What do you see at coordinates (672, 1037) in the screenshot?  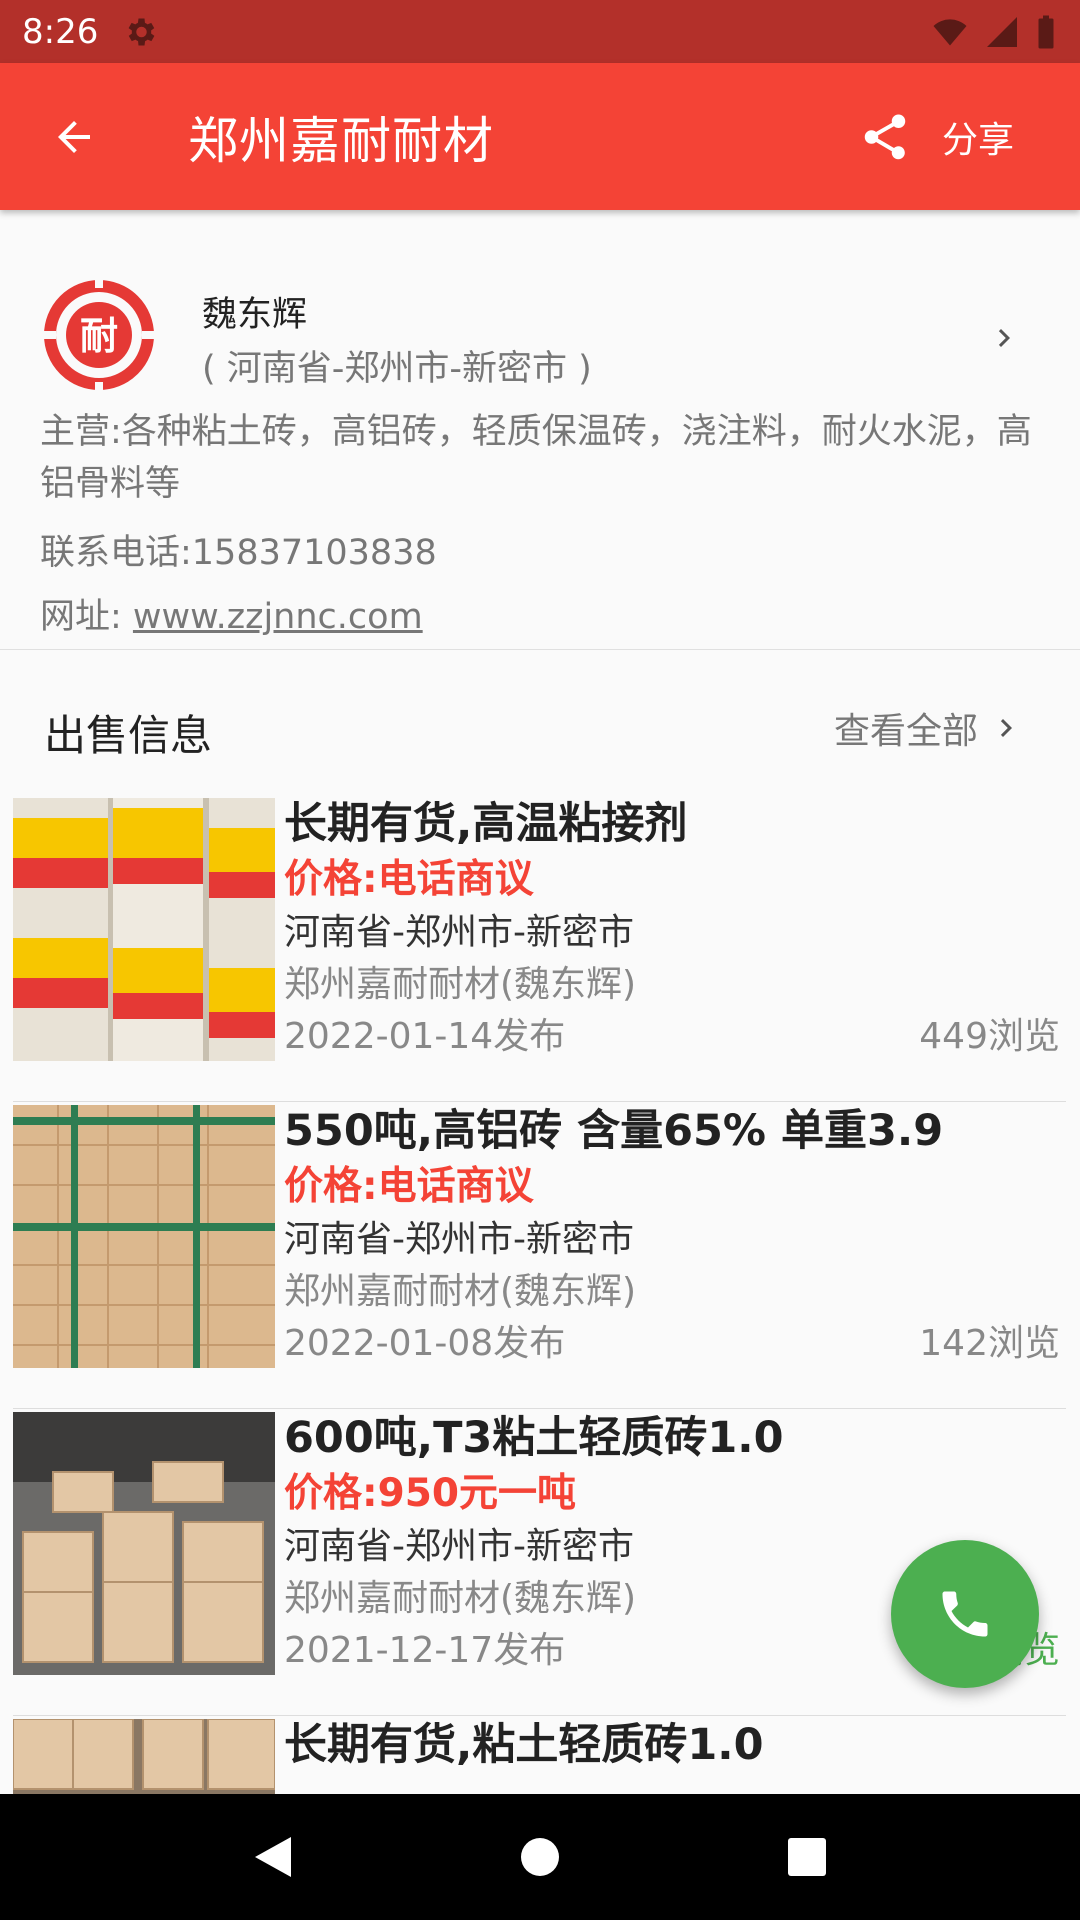 I see `listing-meta: 2022-01-14发布 449浏览` at bounding box center [672, 1037].